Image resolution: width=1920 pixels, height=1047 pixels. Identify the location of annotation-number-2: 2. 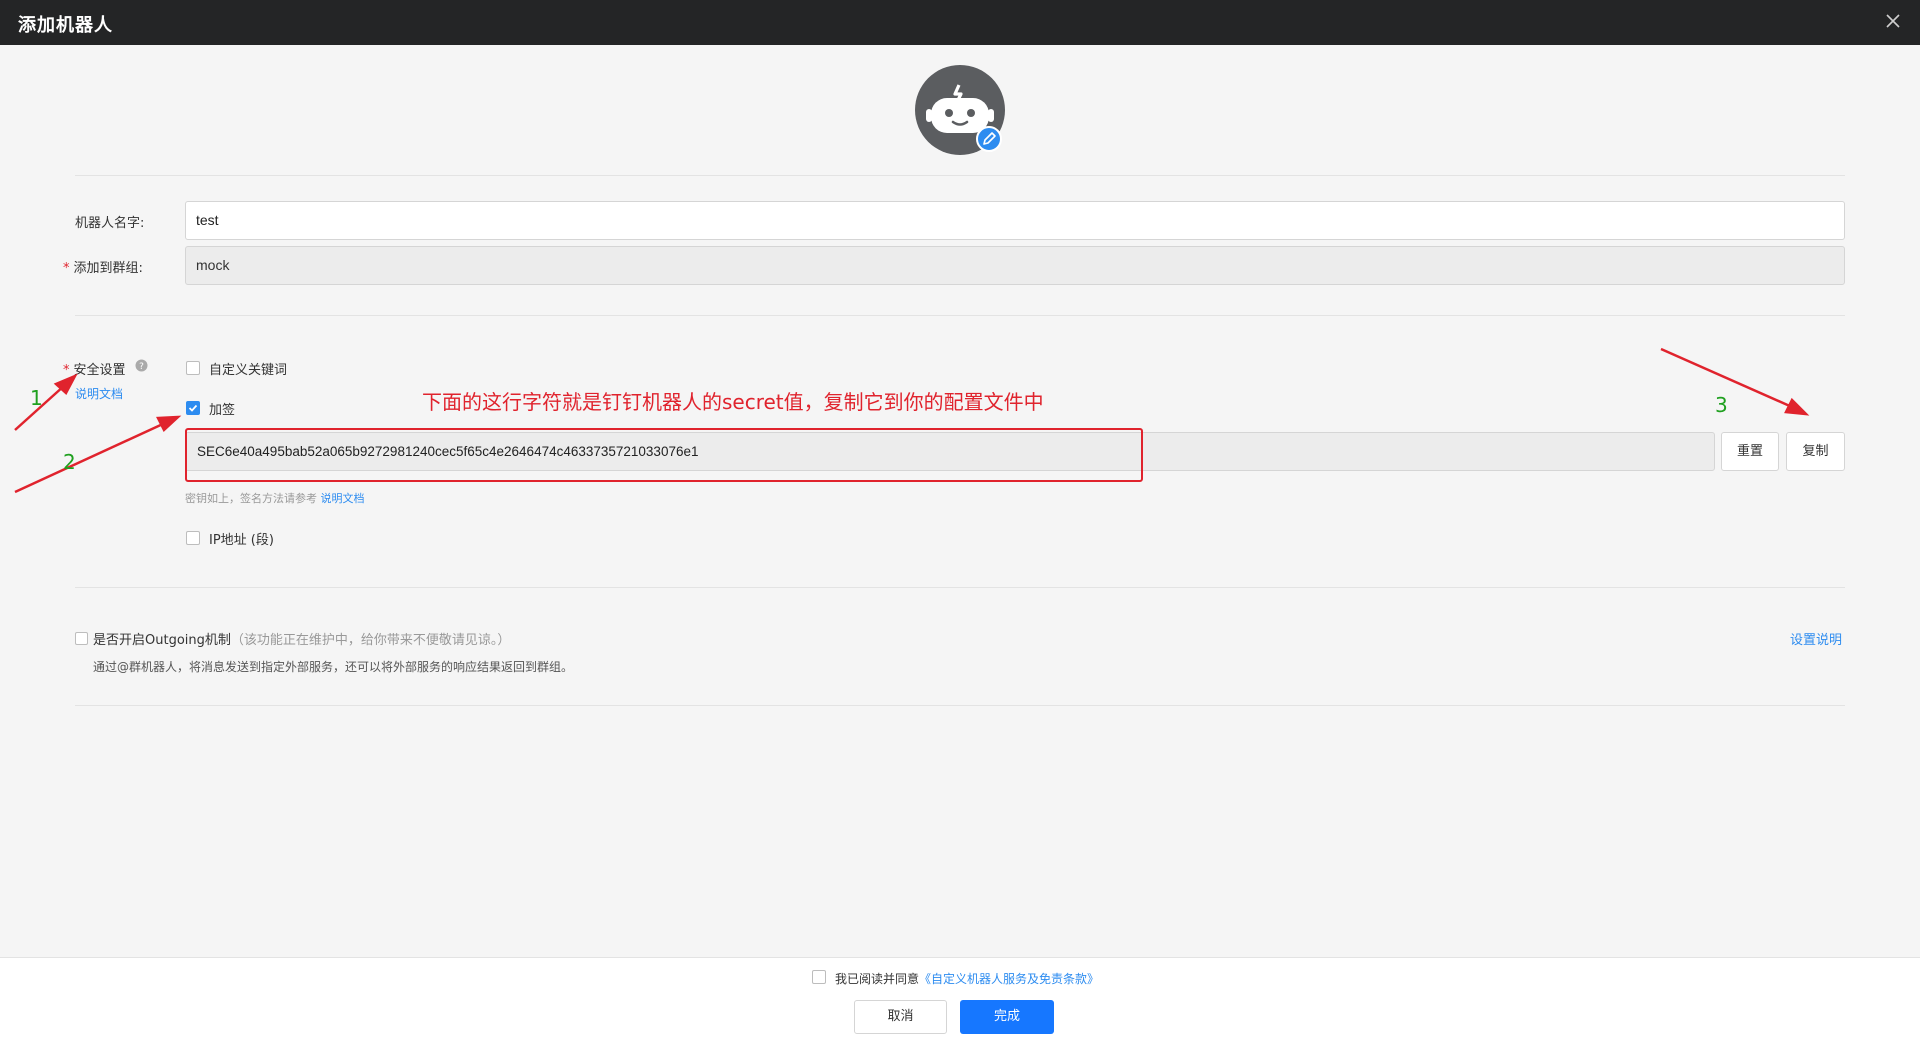
(69, 462).